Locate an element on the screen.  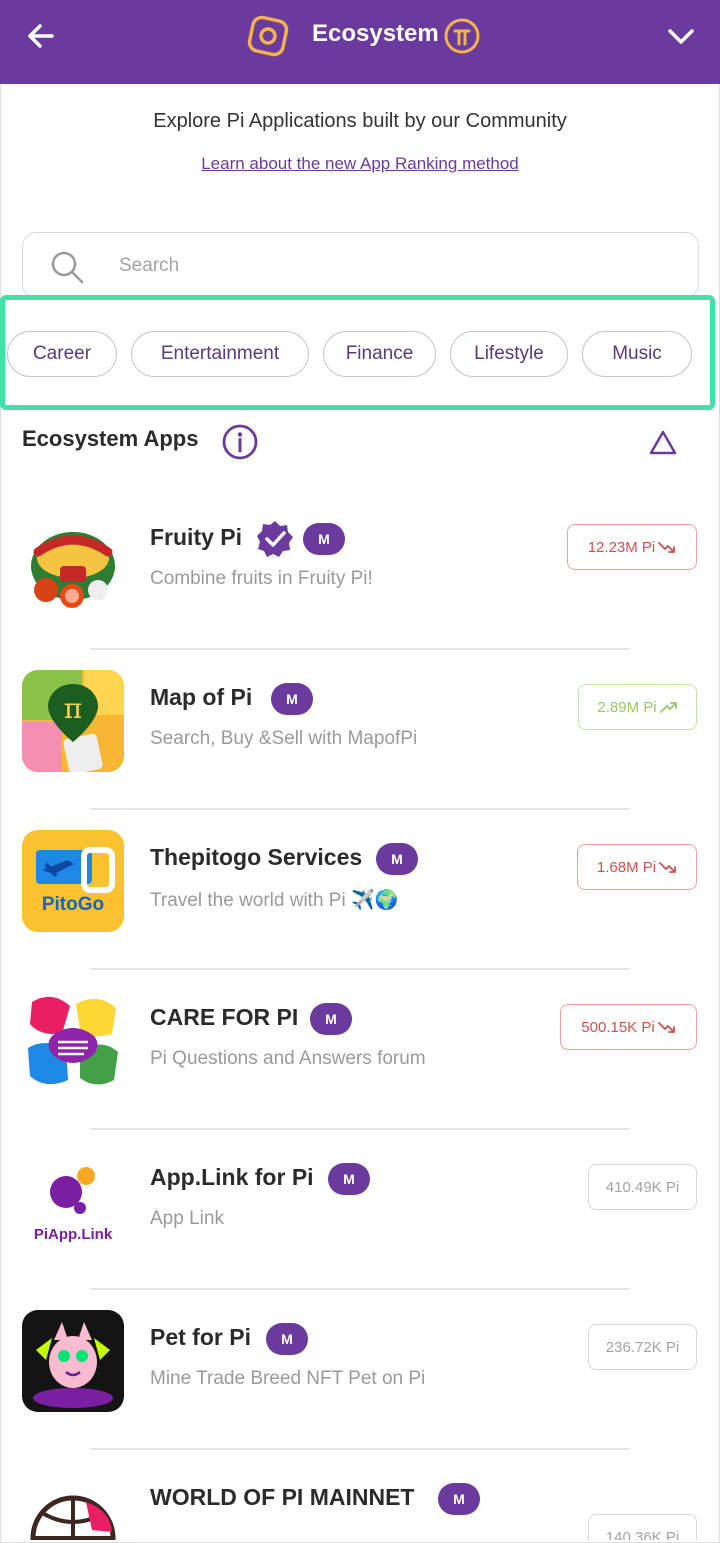
app-row-world-of-pi-mainnet: WORLD OF PI MAINNET M 140.36K Pi is located at coordinates (360, 1495).